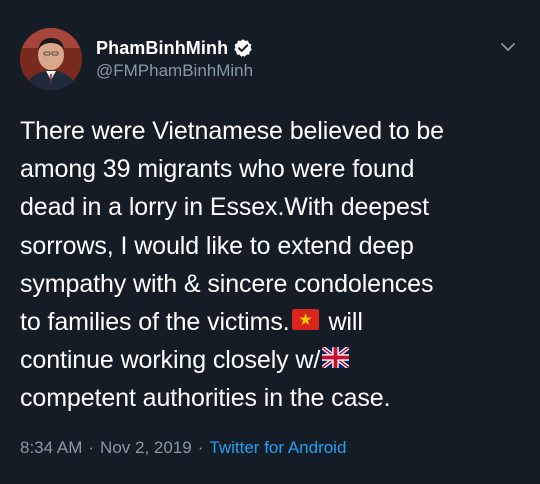 The image size is (540, 484). I want to click on tweet-line: continue working closely w/, so click(275, 360).